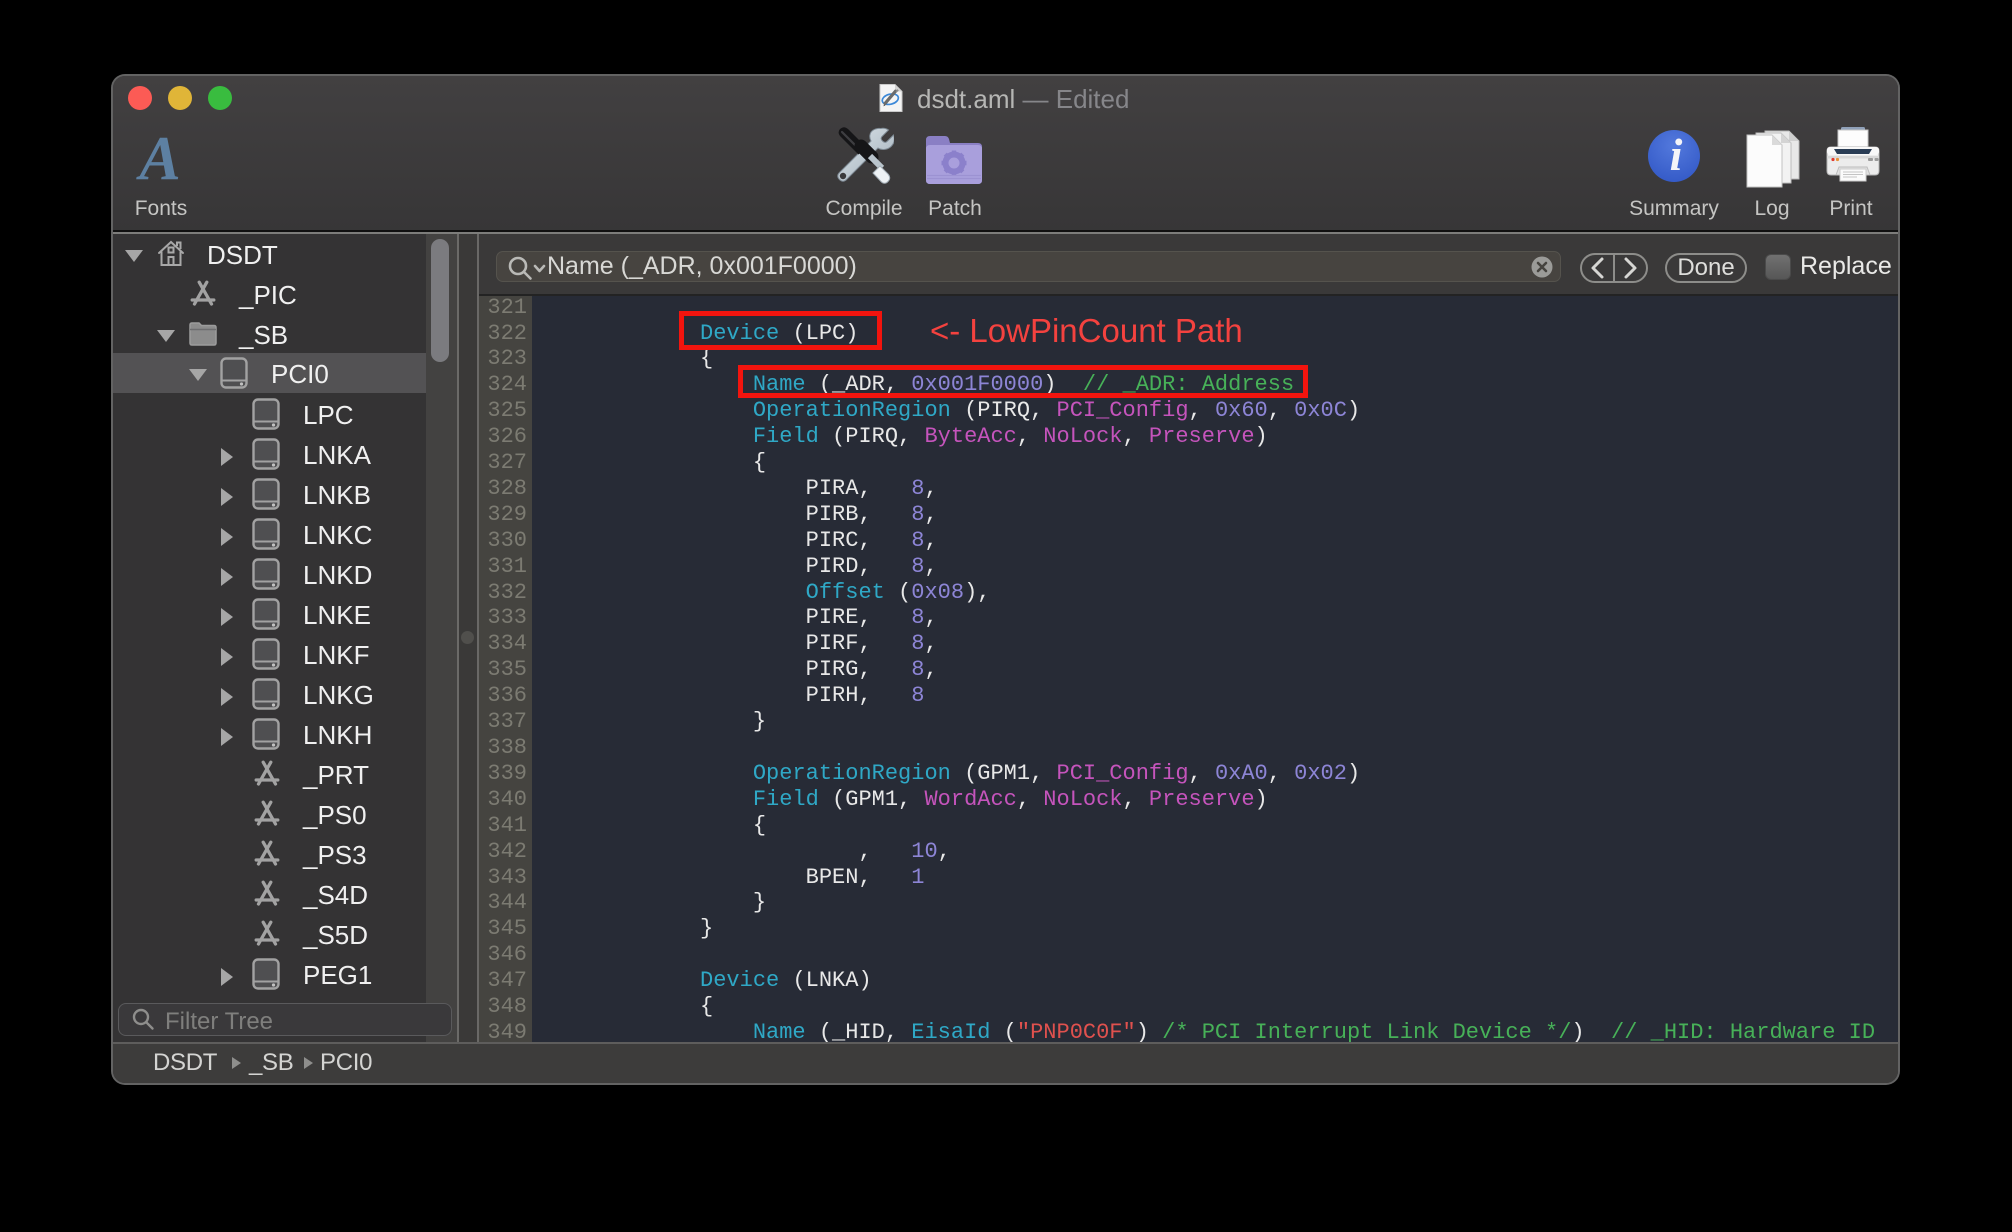 Image resolution: width=2012 pixels, height=1232 pixels. Describe the element at coordinates (1676, 154) in the screenshot. I see `svg-text: i` at that location.